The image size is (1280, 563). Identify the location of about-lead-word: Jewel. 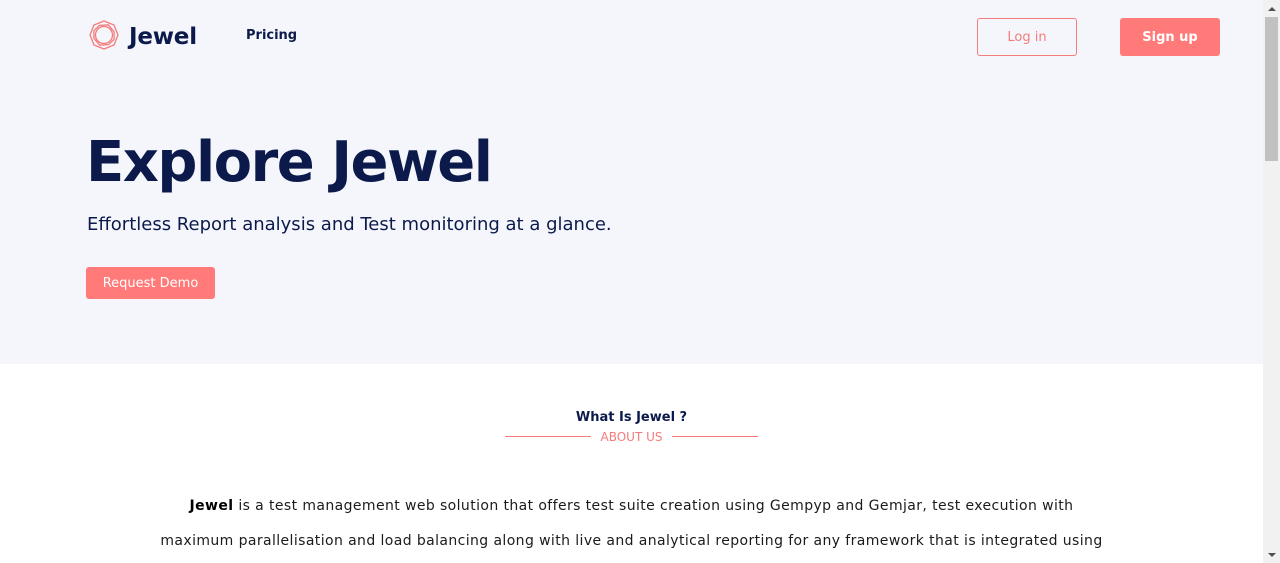
(211, 506).